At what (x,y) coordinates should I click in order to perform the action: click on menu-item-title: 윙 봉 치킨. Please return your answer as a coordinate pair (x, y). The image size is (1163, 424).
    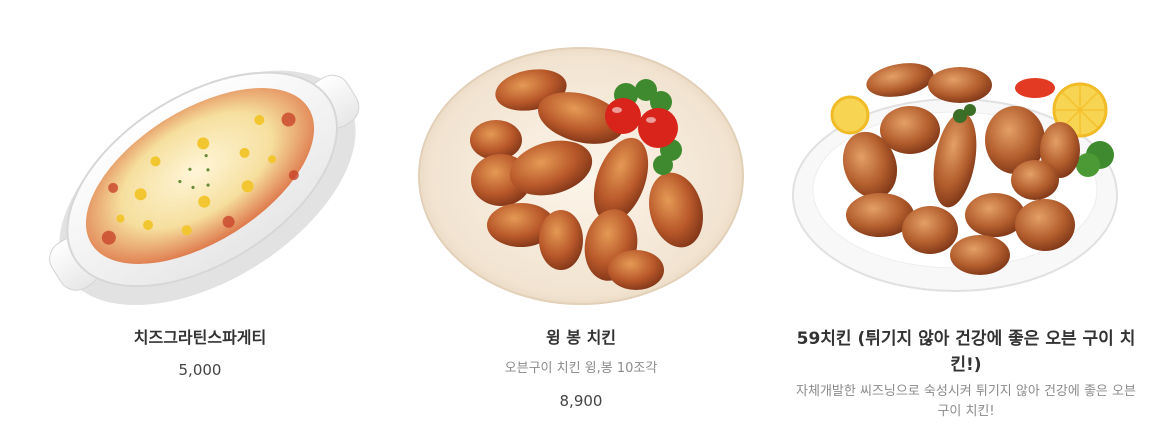
    Looking at the image, I should click on (581, 338).